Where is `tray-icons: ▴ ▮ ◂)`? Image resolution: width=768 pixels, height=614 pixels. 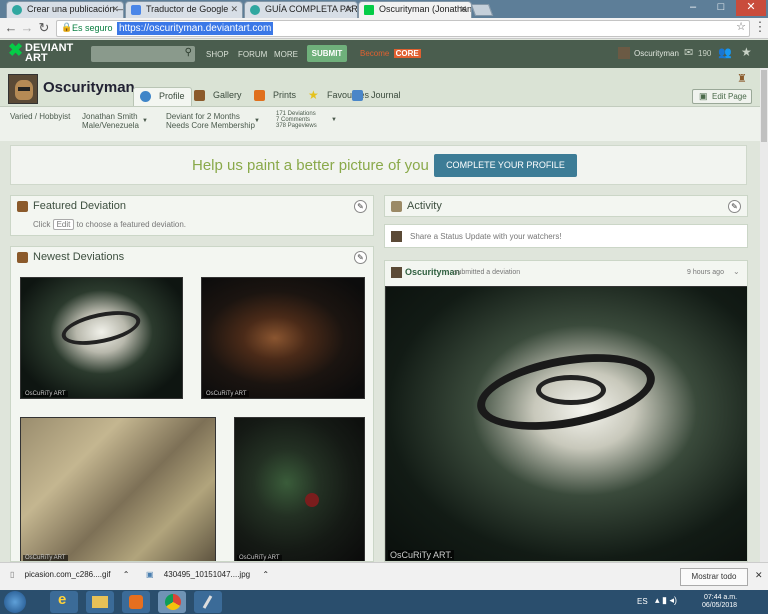 tray-icons: ▴ ▮ ◂) is located at coordinates (666, 600).